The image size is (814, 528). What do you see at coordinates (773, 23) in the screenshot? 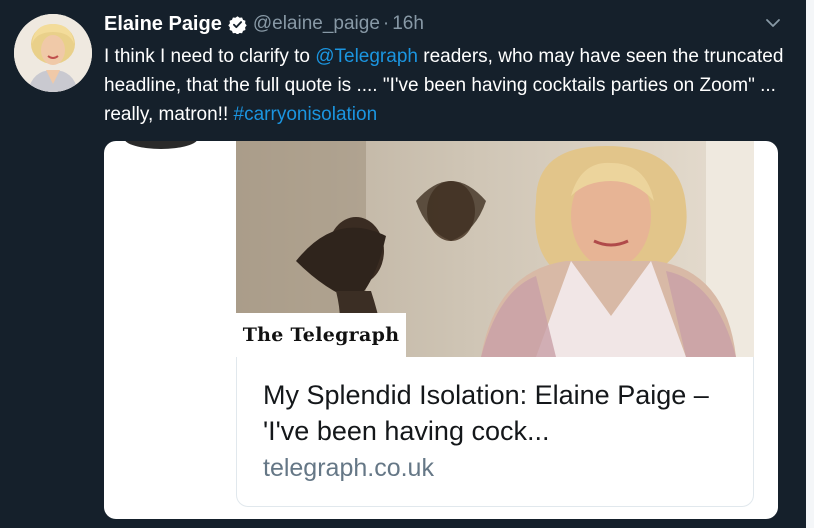
I see `chevron-down-icon` at bounding box center [773, 23].